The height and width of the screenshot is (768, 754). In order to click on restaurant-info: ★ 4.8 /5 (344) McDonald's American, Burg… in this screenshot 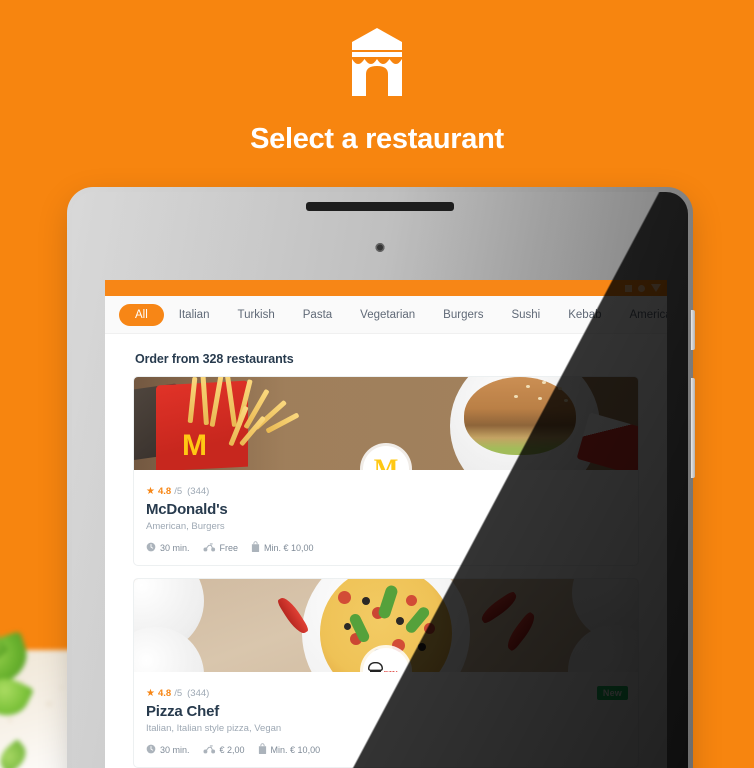, I will do `click(386, 517)`.